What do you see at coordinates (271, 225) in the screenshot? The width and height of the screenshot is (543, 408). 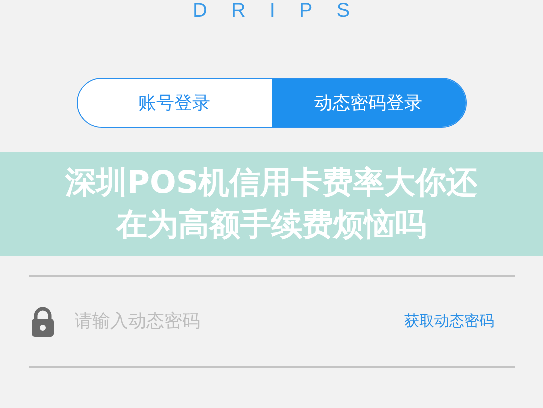 I see `banner-title: 在为高额手续费烦恼吗` at bounding box center [271, 225].